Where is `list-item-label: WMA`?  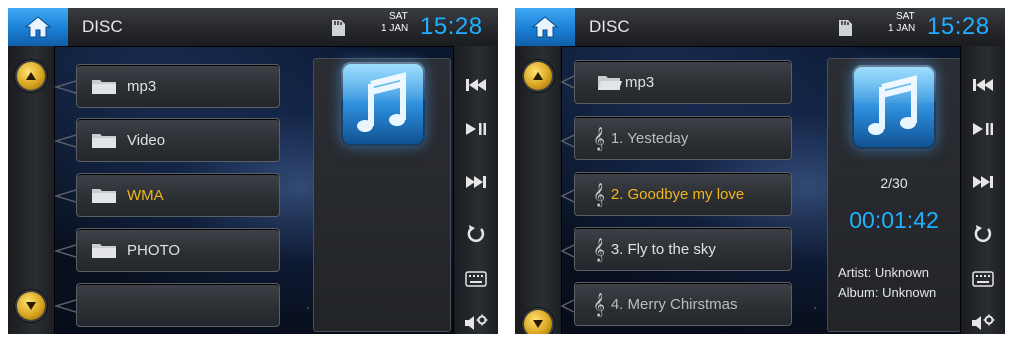
list-item-label: WMA is located at coordinates (145, 195).